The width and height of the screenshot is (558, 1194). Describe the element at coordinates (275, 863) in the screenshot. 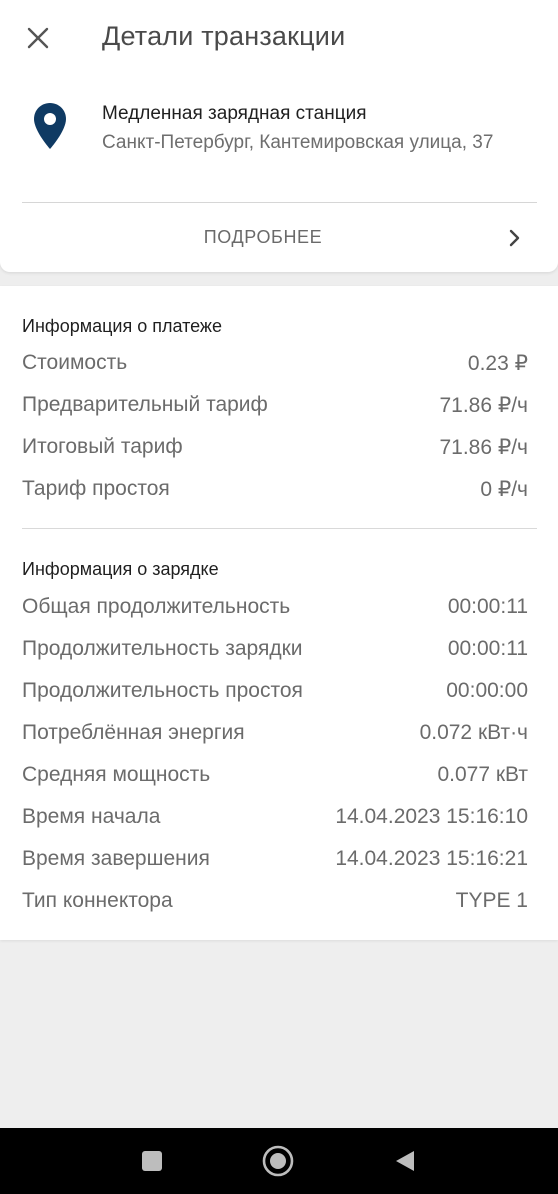

I see `charging-row-end-time: Время завершения 14.04.2023 15:16:21` at that location.